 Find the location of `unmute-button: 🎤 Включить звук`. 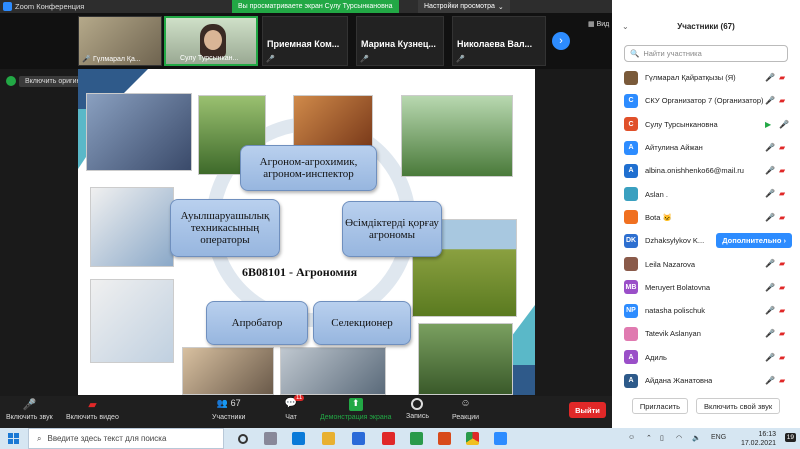

unmute-button: 🎤 Включить звук is located at coordinates (29, 409).